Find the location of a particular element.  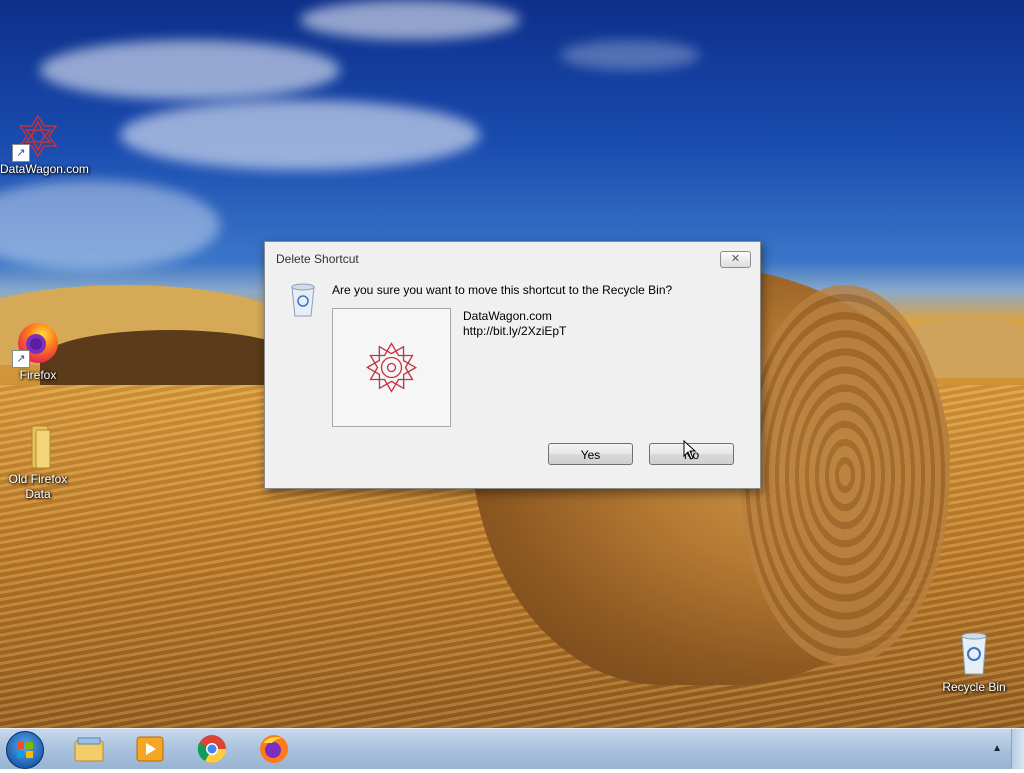

mouse-cursor-icon is located at coordinates (690, 449).